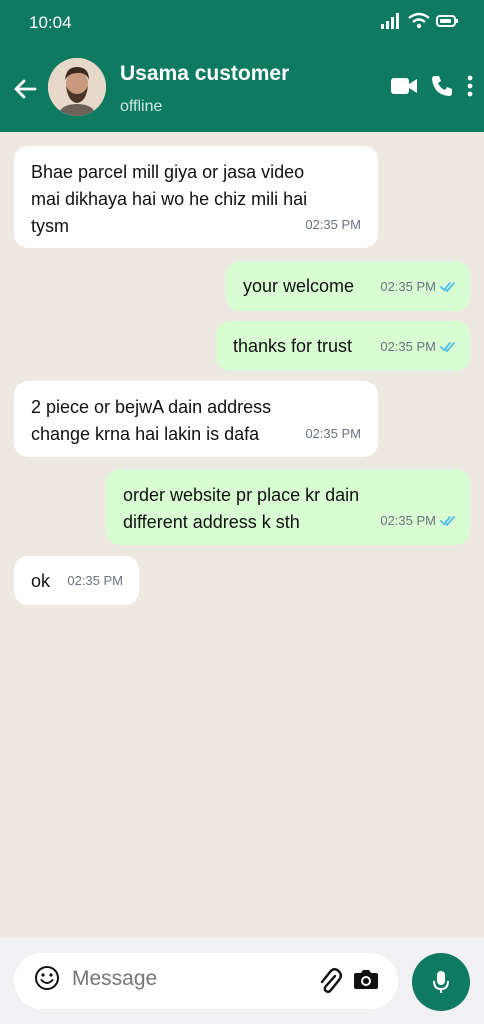 This screenshot has height=1024, width=484. I want to click on wifi-icon, so click(419, 20).